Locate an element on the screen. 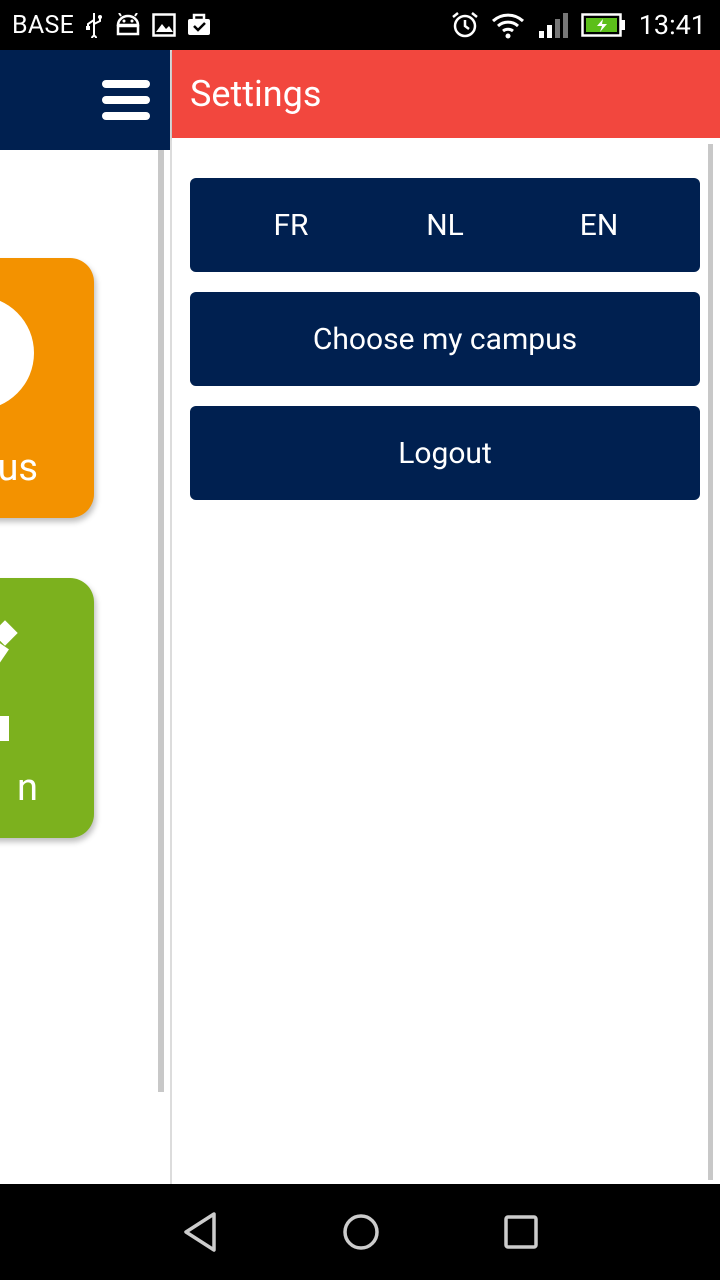 The height and width of the screenshot is (1280, 720). home-icon is located at coordinates (361, 1232).